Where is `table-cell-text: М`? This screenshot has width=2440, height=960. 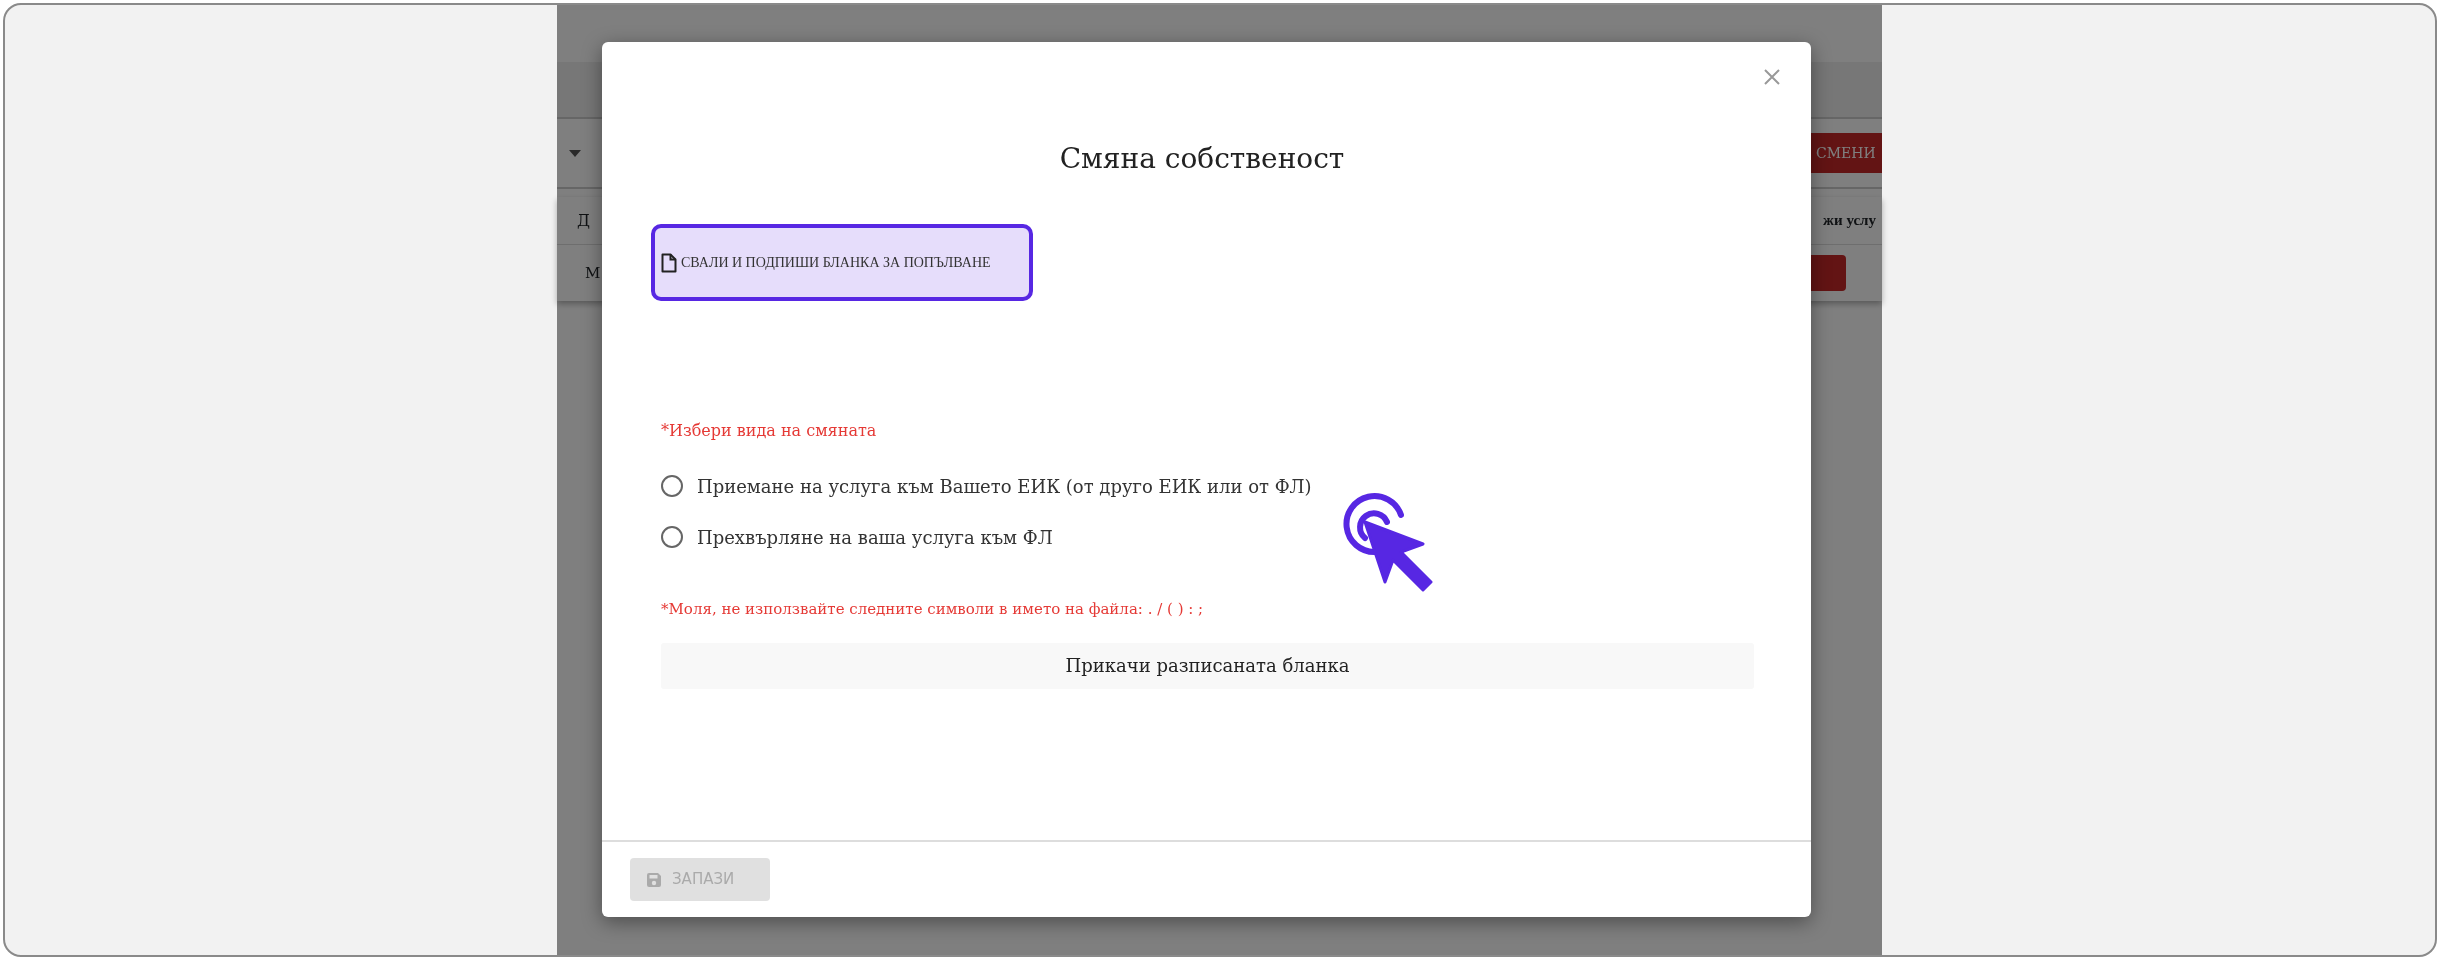
table-cell-text: М is located at coordinates (593, 273).